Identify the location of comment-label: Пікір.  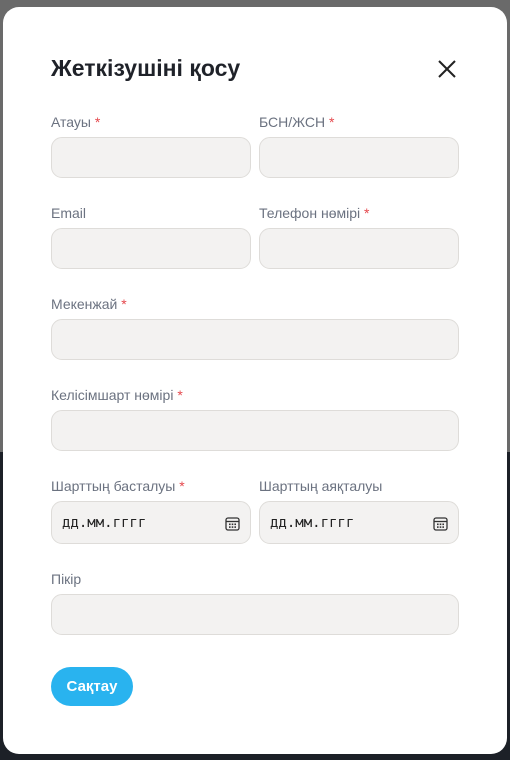
(66, 579).